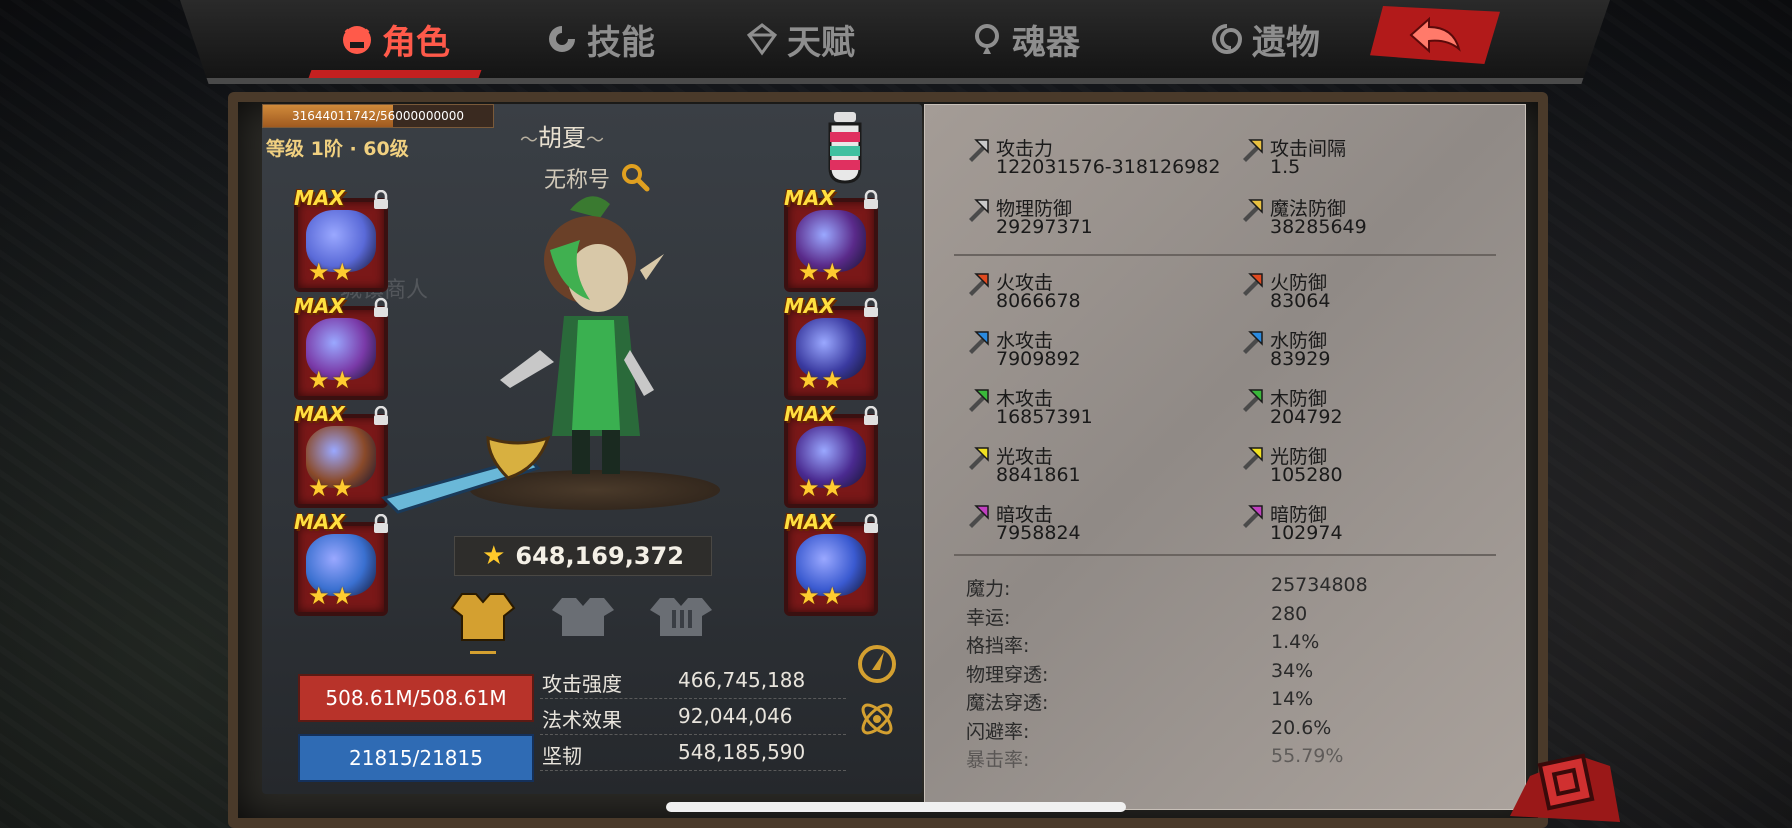 The width and height of the screenshot is (1792, 828). I want to click on element-stat: 暗防御 102974, so click(1370, 525).